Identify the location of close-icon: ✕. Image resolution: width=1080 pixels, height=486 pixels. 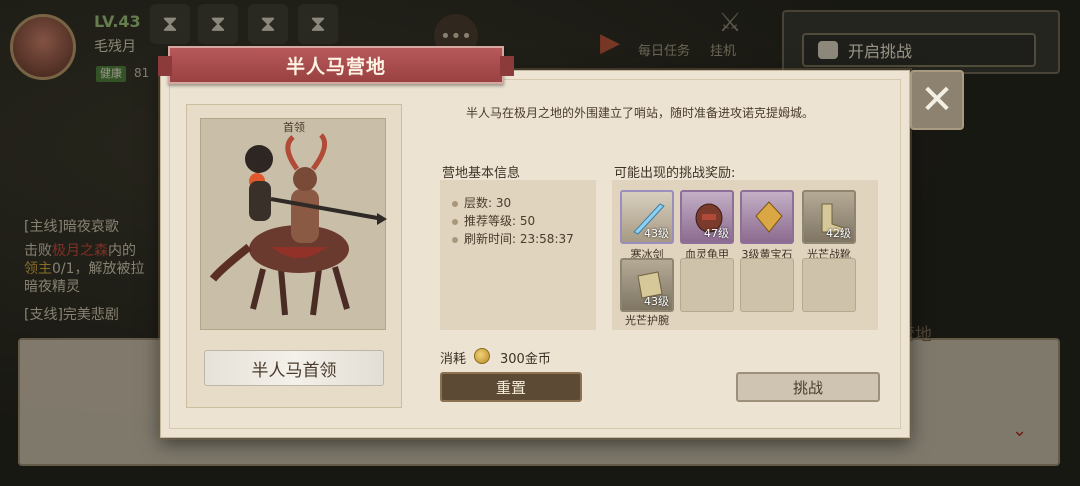
(937, 100).